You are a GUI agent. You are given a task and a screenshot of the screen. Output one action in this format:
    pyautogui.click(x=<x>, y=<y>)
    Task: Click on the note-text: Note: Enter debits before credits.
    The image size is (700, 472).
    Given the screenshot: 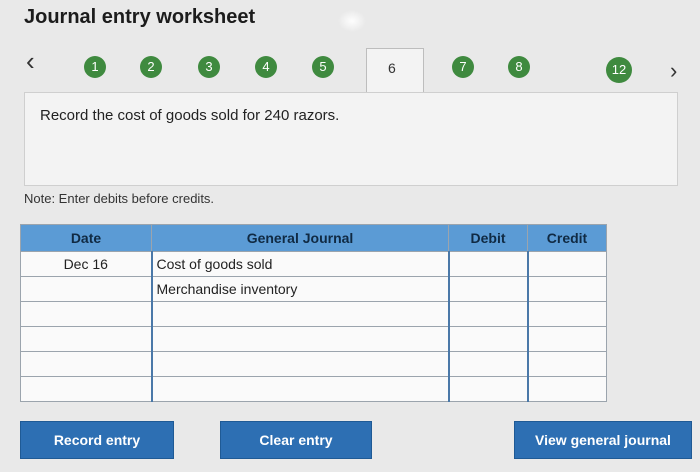 What is the action you would take?
    pyautogui.click(x=119, y=198)
    